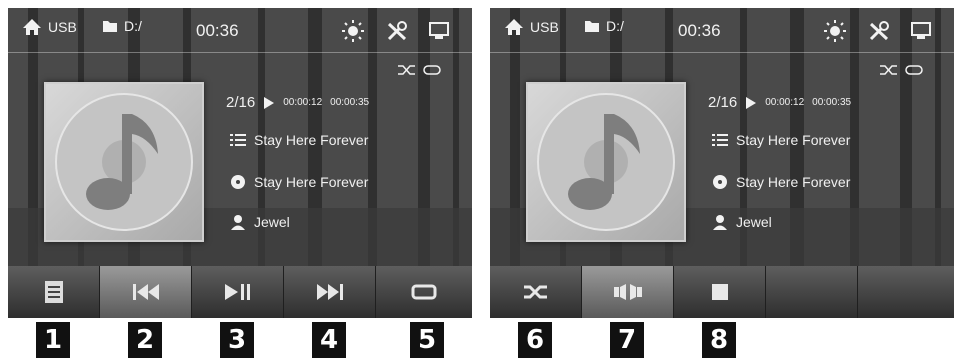 This screenshot has width=961, height=362. I want to click on repeat-button, so click(424, 292).